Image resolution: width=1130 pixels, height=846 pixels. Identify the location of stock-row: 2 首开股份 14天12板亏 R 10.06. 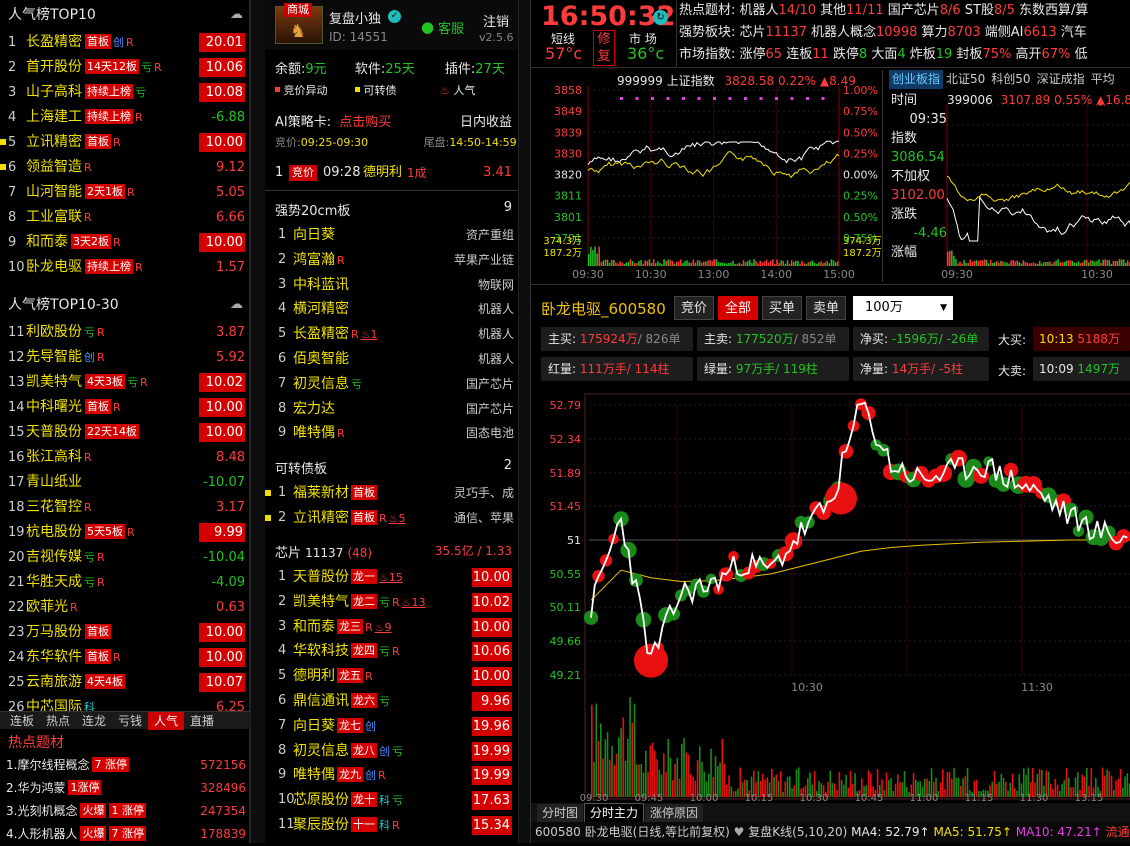
(124, 67).